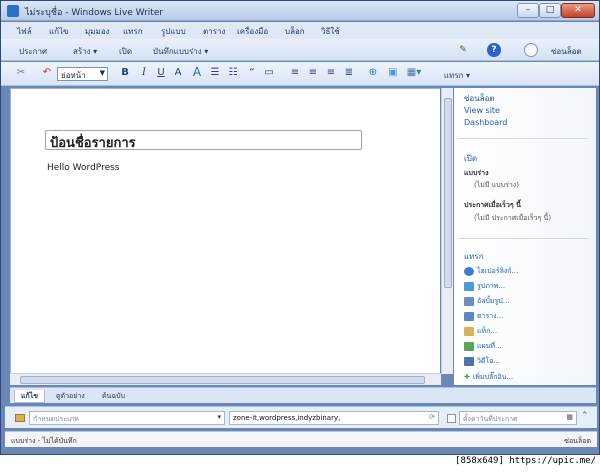 Image resolution: width=600 pixels, height=473 pixels. What do you see at coordinates (82, 51) in the screenshot?
I see `new-post-label: สร้าง` at bounding box center [82, 51].